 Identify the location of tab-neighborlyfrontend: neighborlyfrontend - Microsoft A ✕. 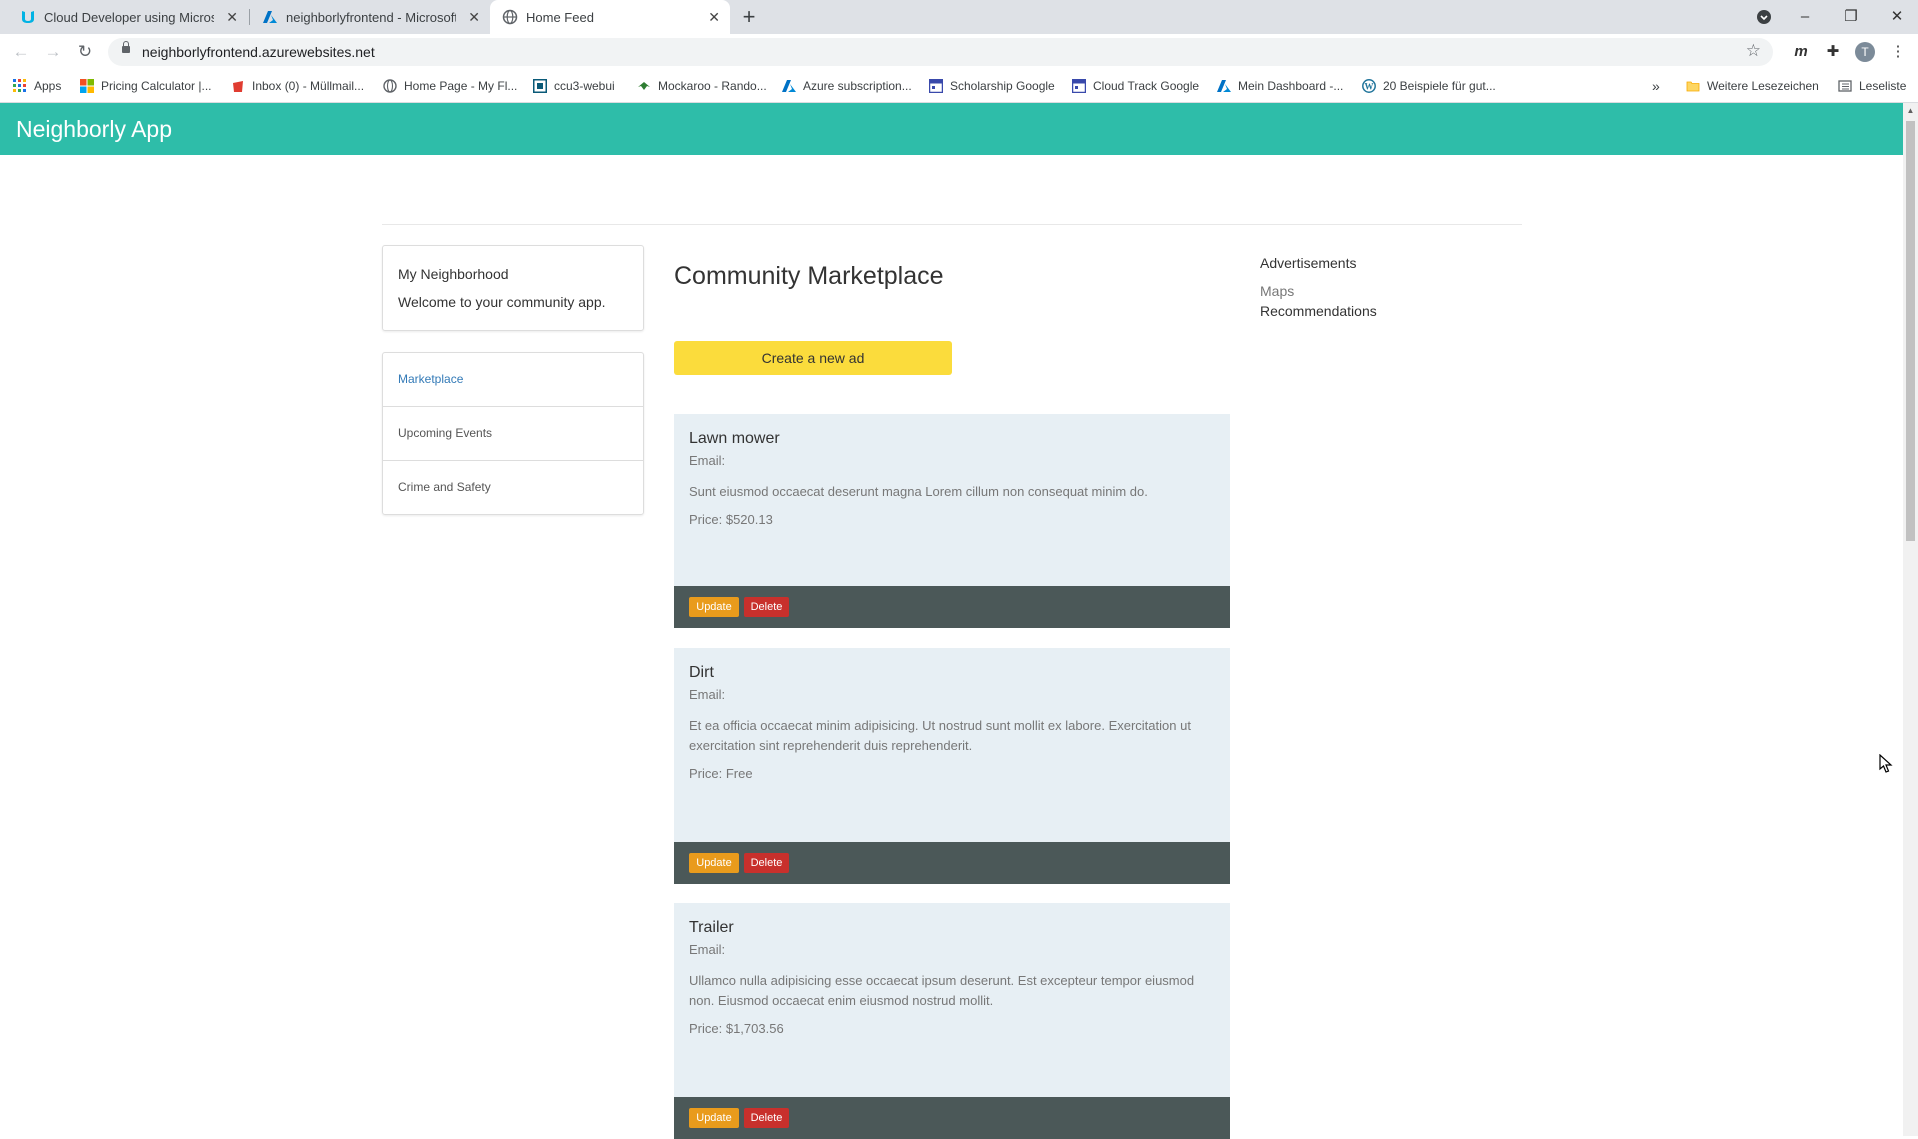
(370, 17).